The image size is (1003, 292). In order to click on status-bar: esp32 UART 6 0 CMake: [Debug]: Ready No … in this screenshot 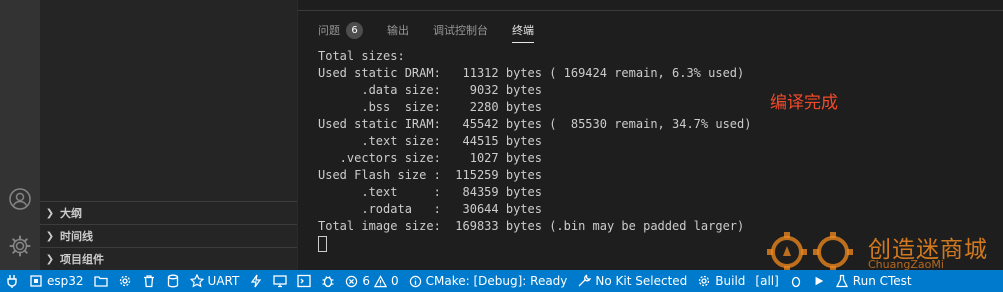, I will do `click(501, 281)`.